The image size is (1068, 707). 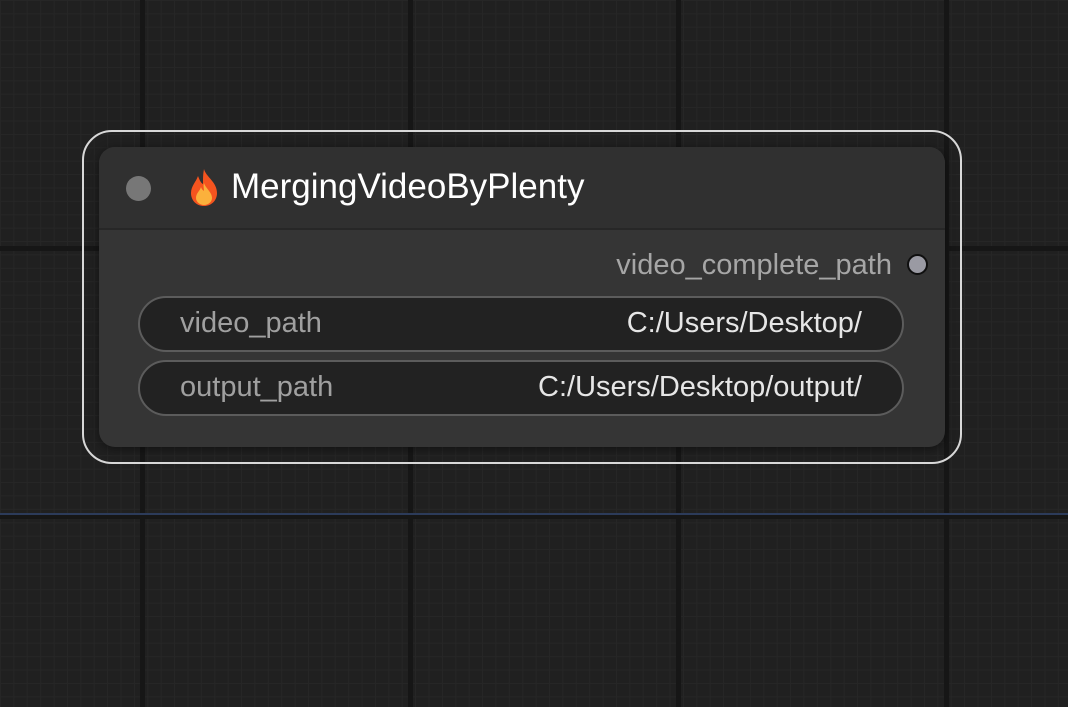 I want to click on widget-value-output-path: C:/Users/Desktop/output/, so click(x=700, y=387).